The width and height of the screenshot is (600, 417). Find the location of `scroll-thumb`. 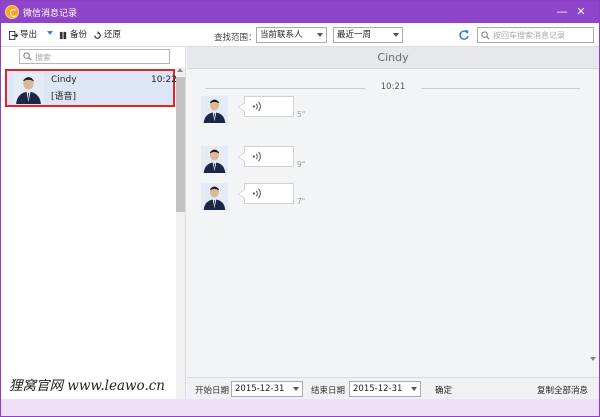

scroll-thumb is located at coordinates (180, 144).